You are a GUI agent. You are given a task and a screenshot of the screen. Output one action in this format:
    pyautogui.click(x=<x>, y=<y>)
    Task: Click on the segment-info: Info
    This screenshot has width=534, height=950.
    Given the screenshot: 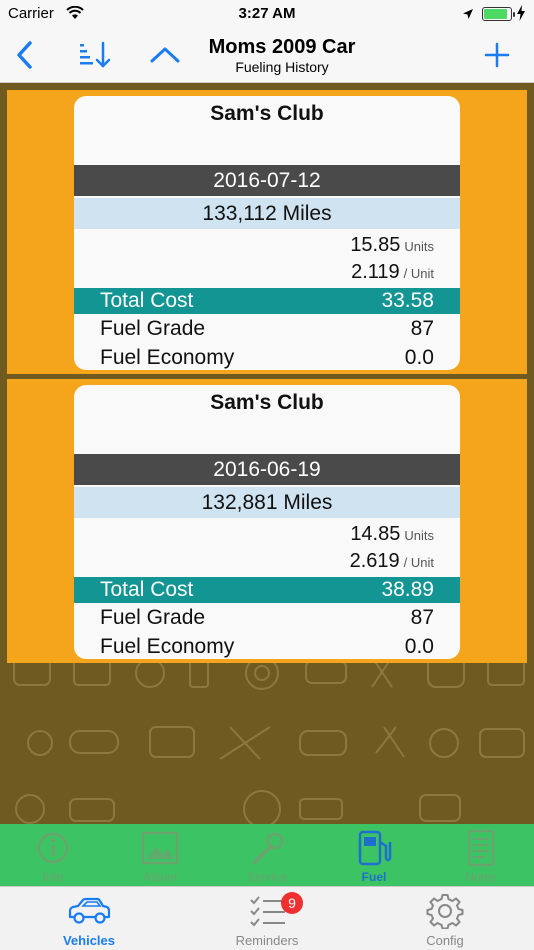 What is the action you would take?
    pyautogui.click(x=53, y=855)
    